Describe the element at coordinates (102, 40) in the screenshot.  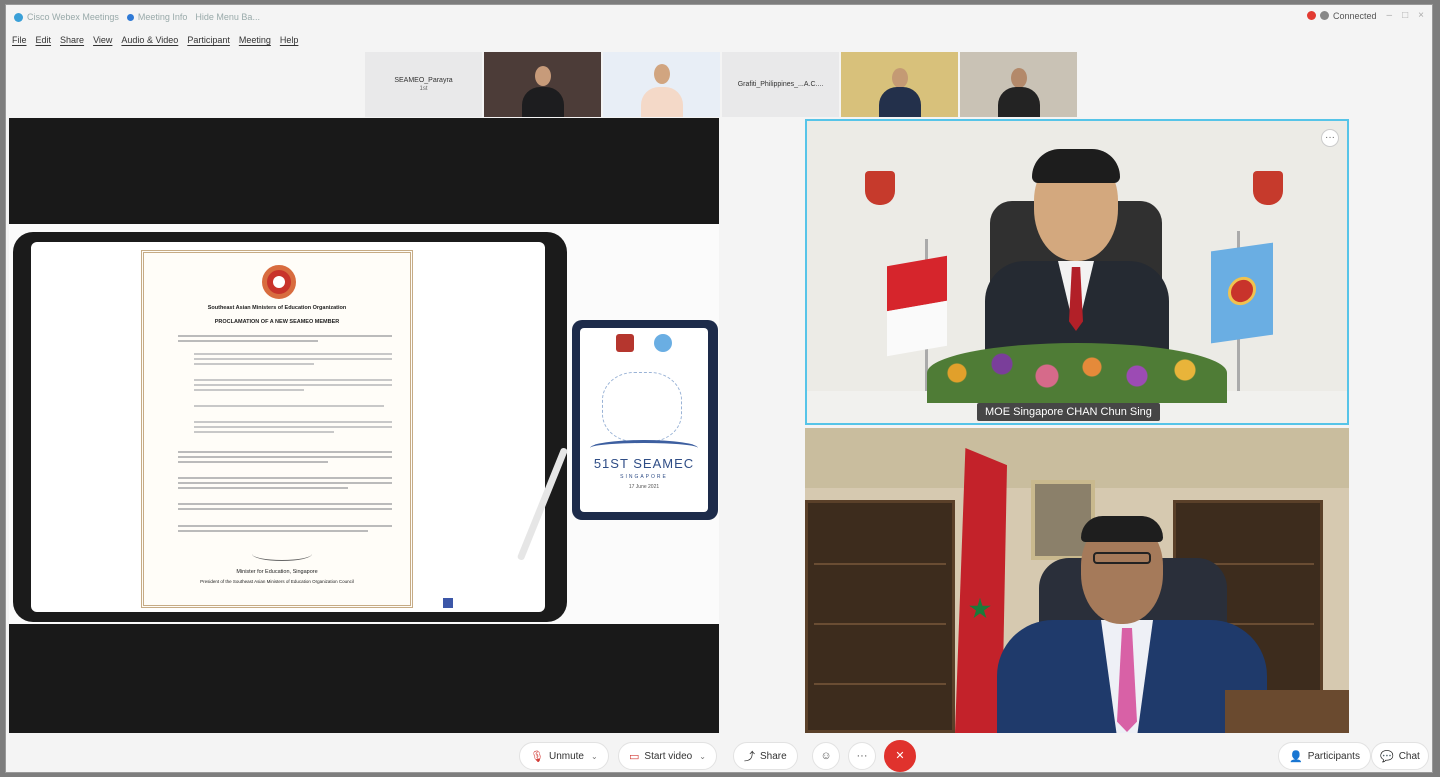
I see `menu-view: View` at that location.